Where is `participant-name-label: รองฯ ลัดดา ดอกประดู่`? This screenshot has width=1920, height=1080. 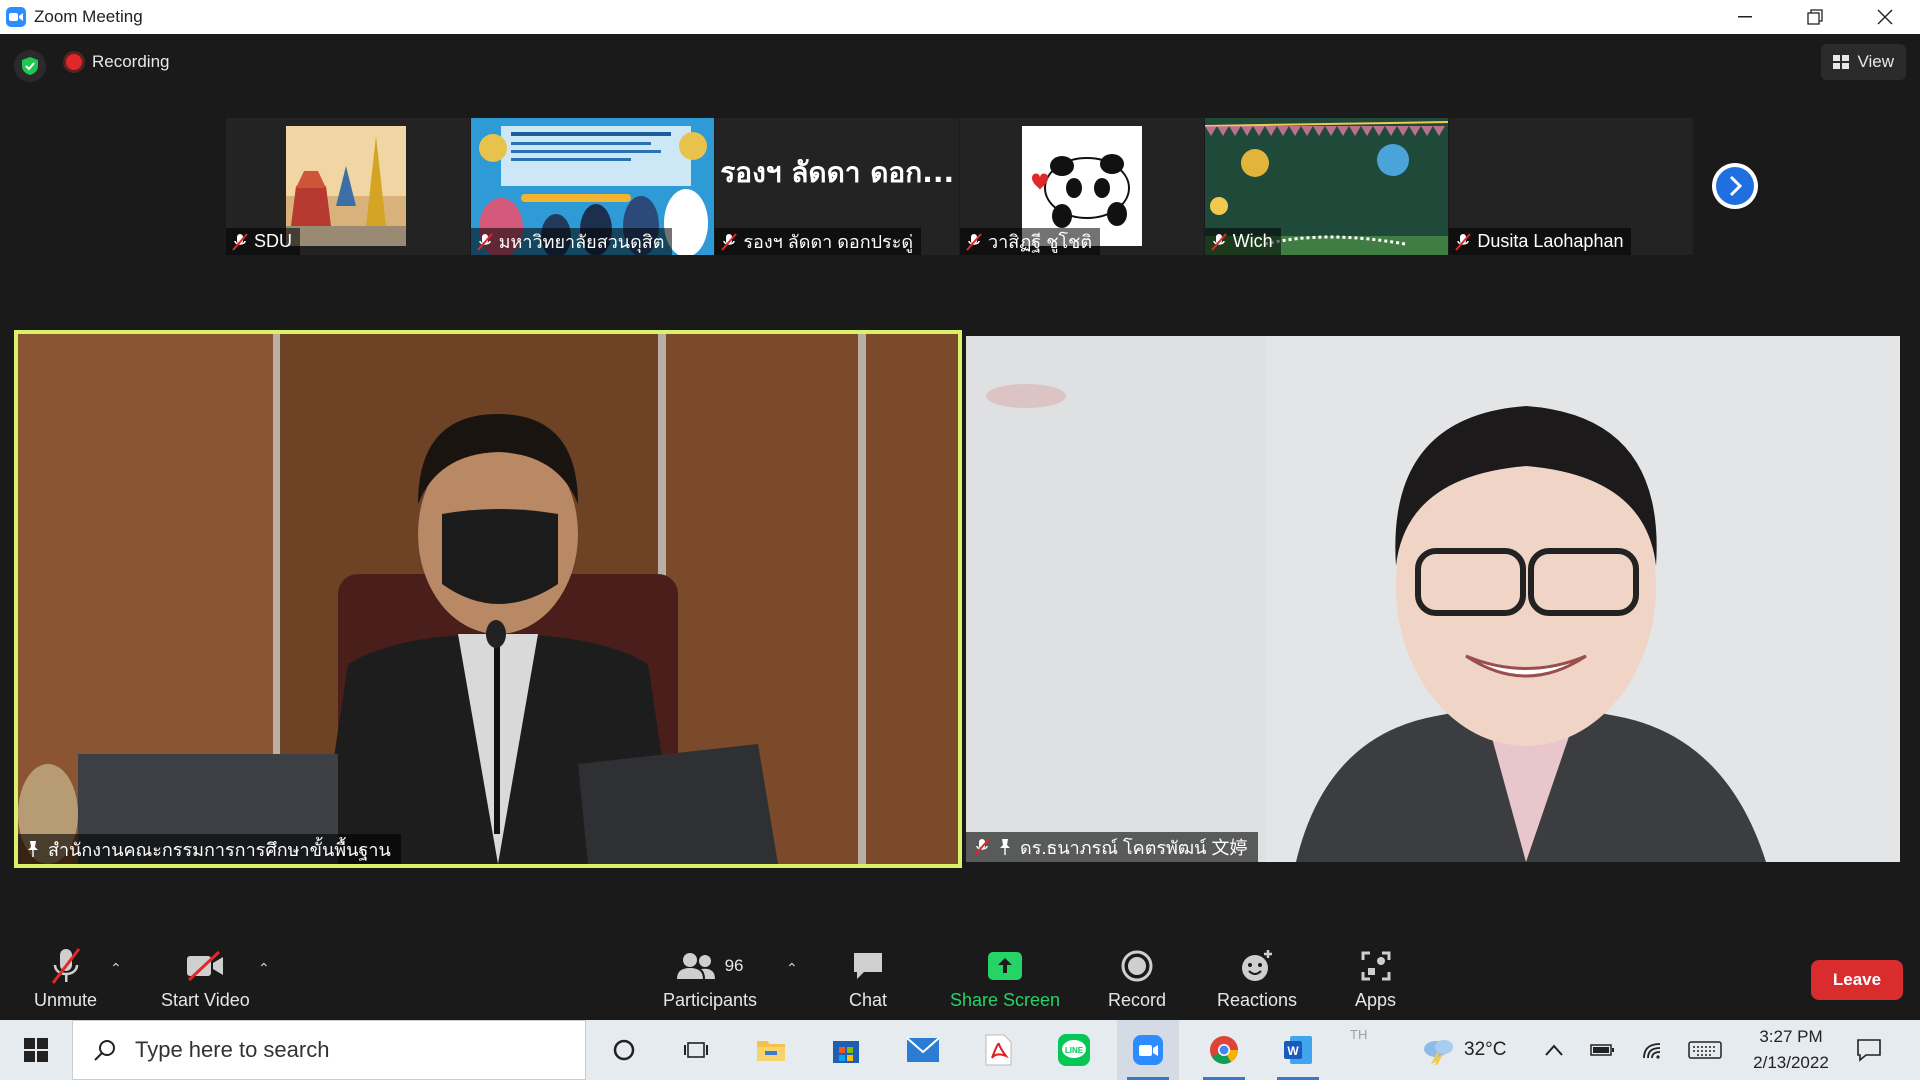
participant-name-label: รองฯ ลัดดา ดอกประดู่ is located at coordinates (818, 241).